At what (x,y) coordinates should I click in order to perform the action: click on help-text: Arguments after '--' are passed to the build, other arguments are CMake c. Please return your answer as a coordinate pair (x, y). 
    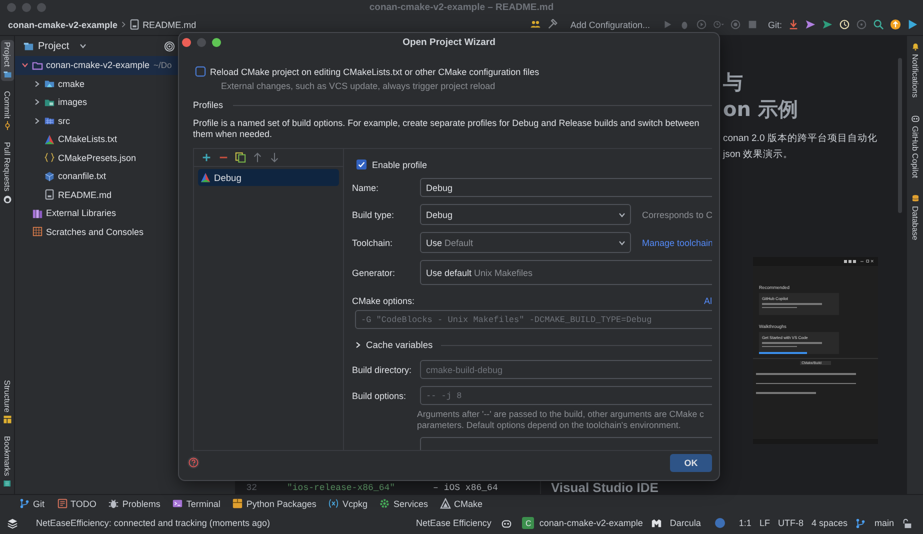
    Looking at the image, I should click on (561, 414).